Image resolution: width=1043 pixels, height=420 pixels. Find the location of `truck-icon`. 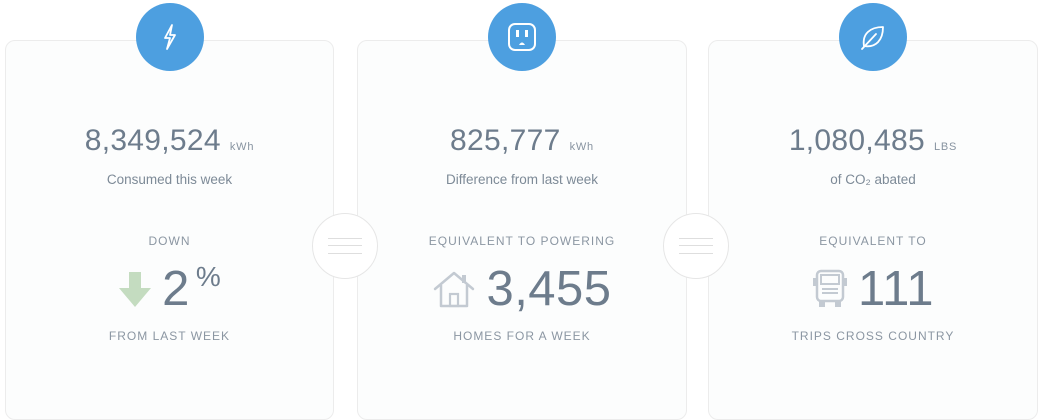

truck-icon is located at coordinates (830, 289).